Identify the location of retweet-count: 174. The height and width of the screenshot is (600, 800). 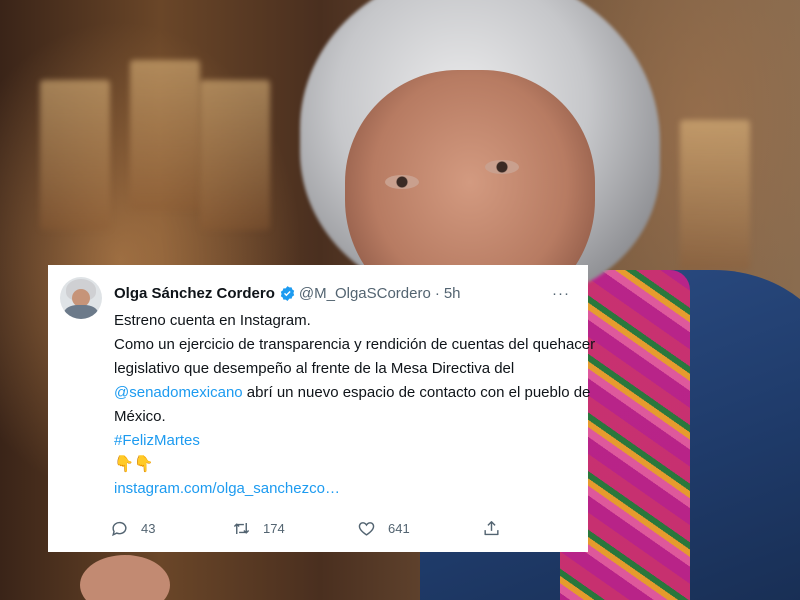
(274, 528).